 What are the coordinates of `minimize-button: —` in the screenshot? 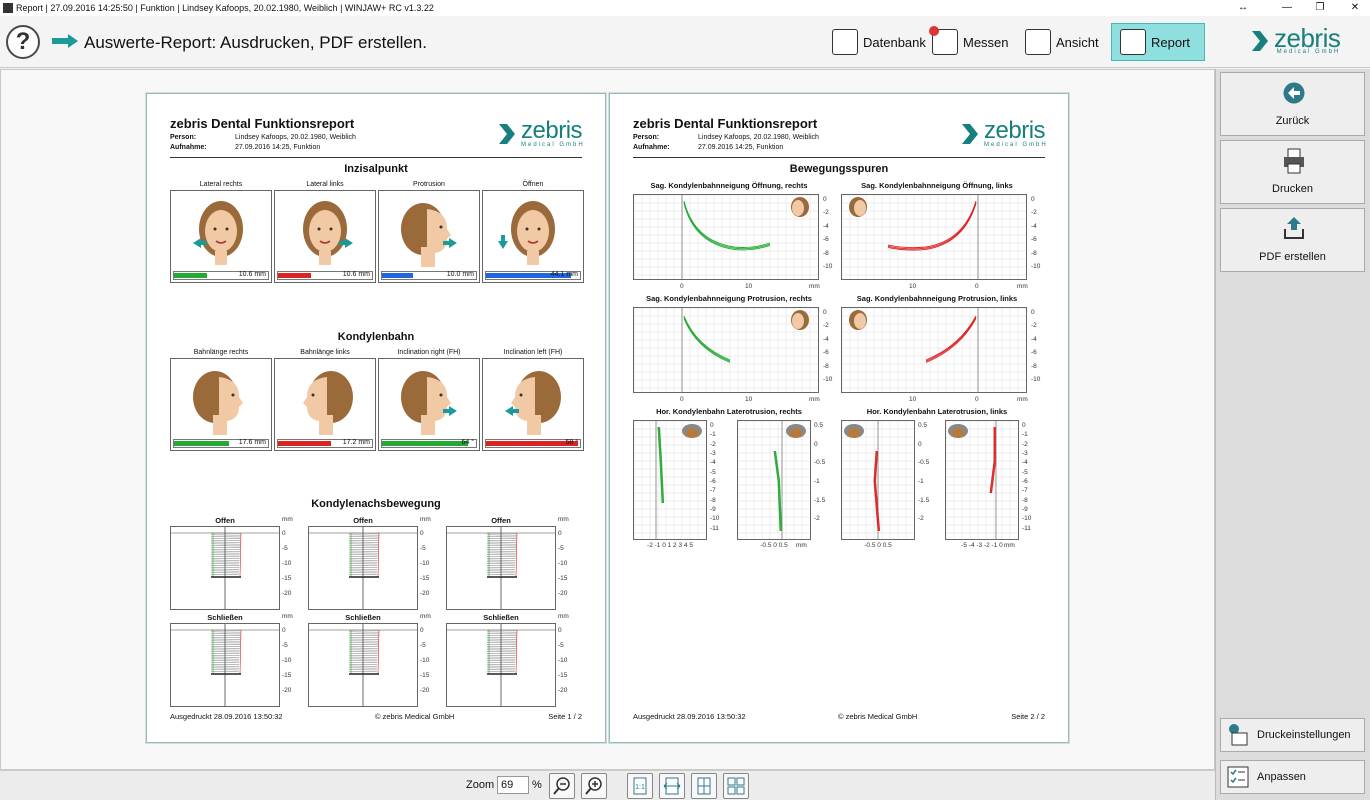 It's located at (1287, 8).